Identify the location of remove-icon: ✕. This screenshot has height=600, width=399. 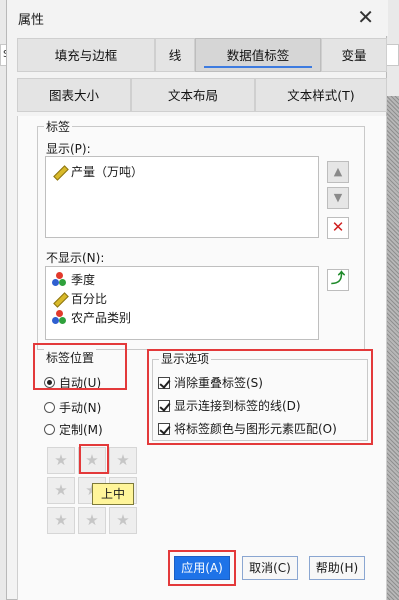
(338, 228).